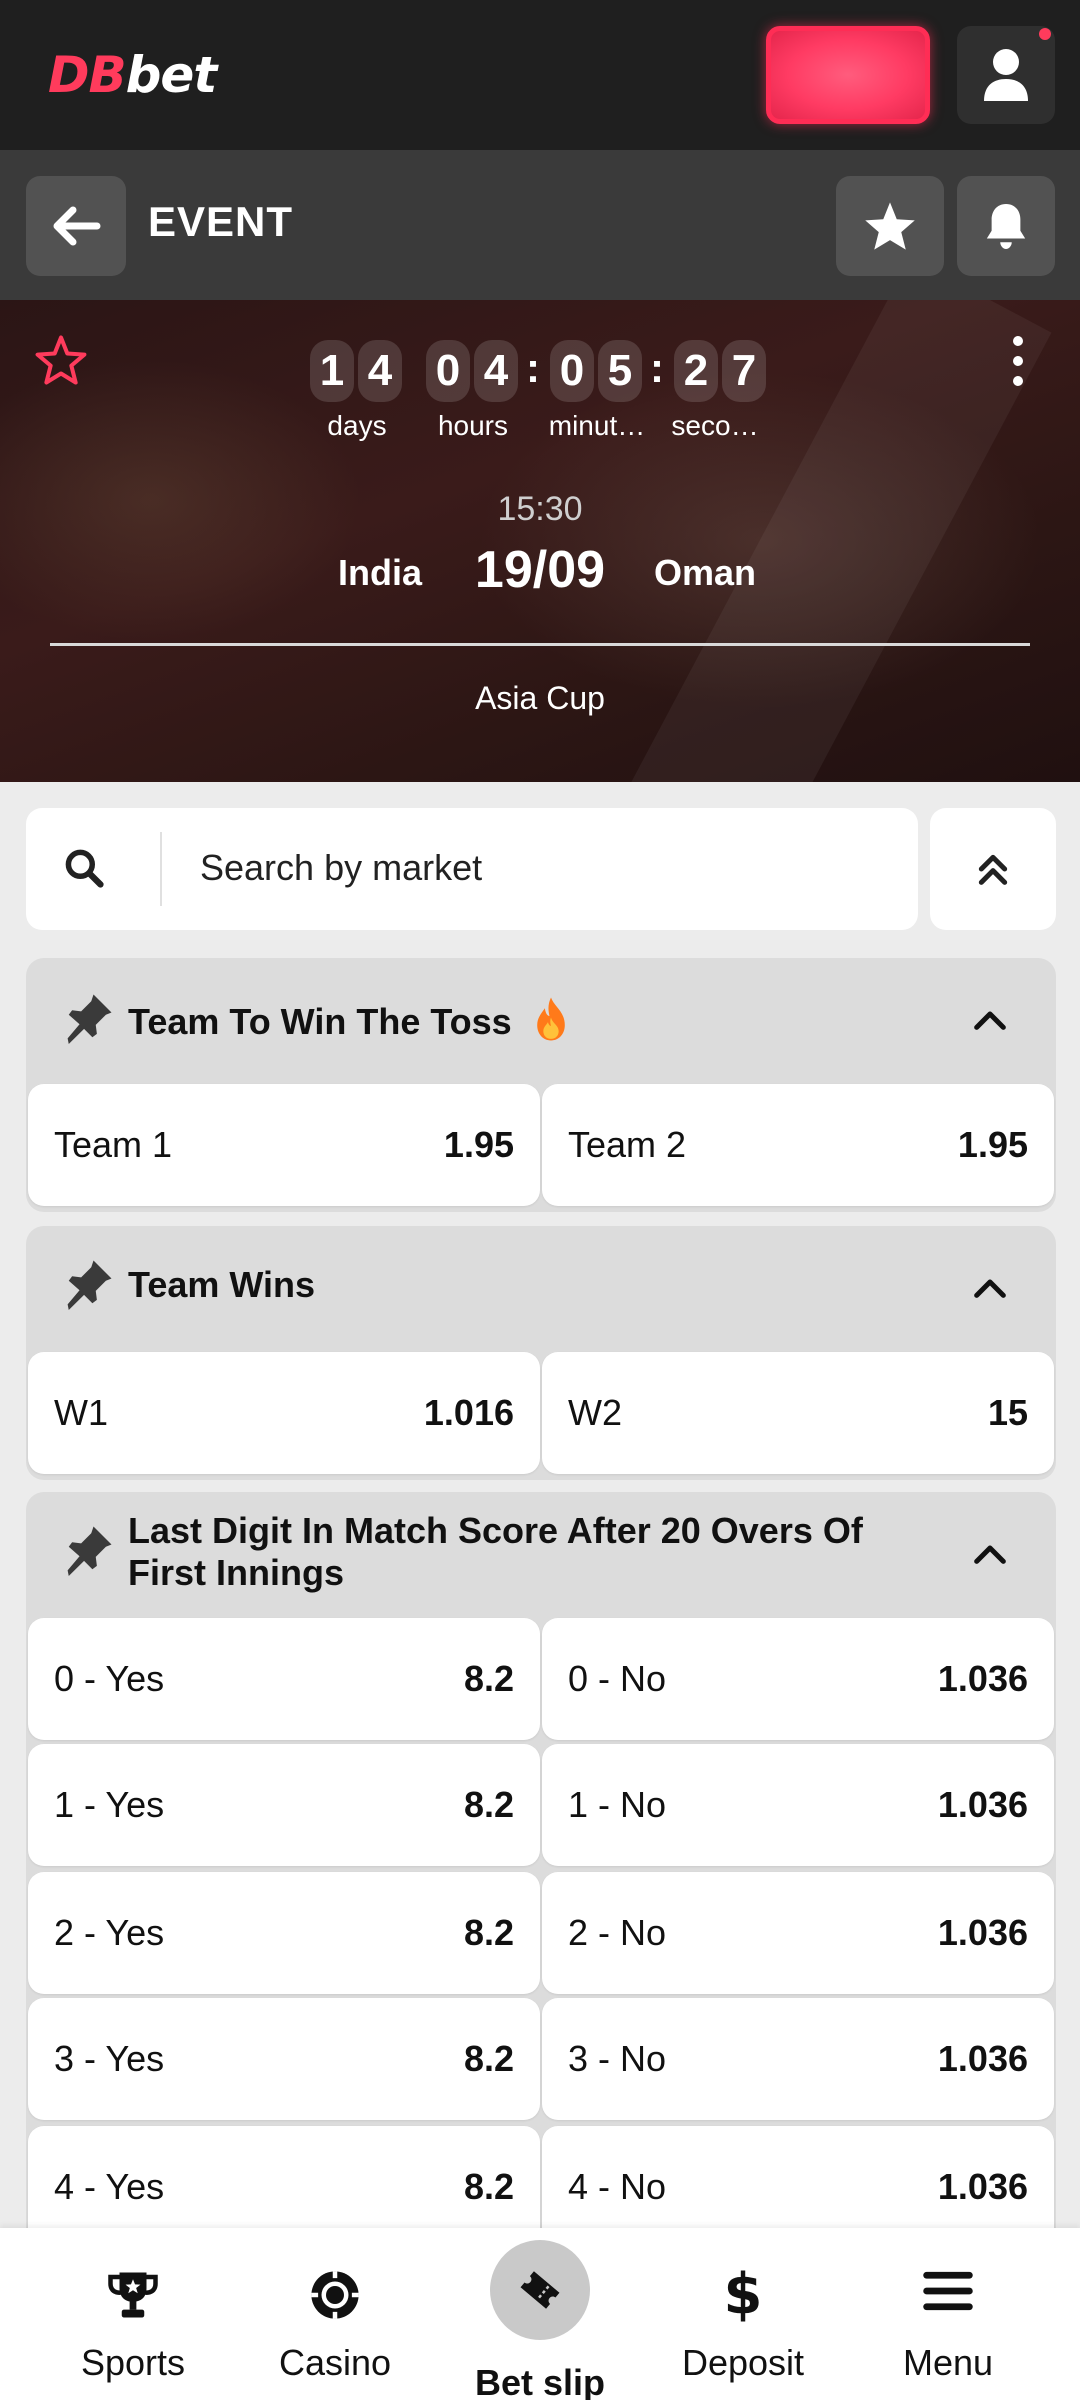 The height and width of the screenshot is (2400, 1080). What do you see at coordinates (798, 2059) in the screenshot?
I see `odds-button: 3 - No 1.036` at bounding box center [798, 2059].